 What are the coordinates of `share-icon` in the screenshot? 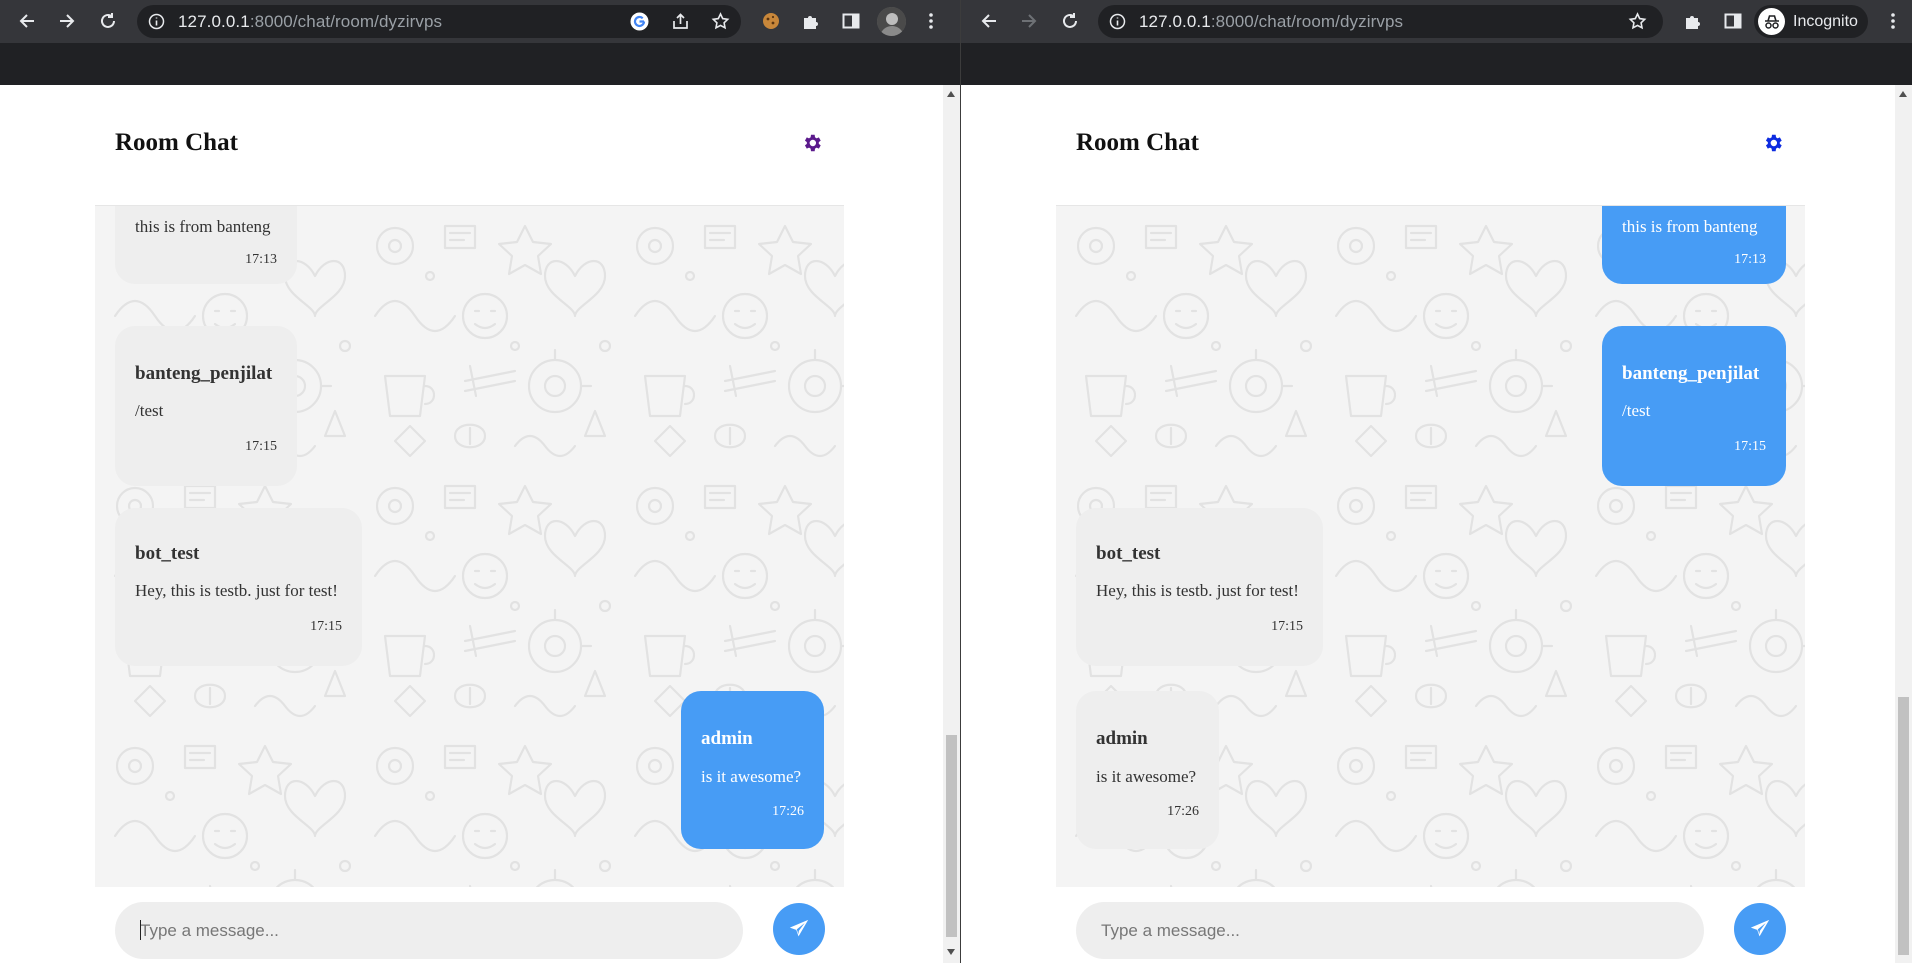 It's located at (680, 21).